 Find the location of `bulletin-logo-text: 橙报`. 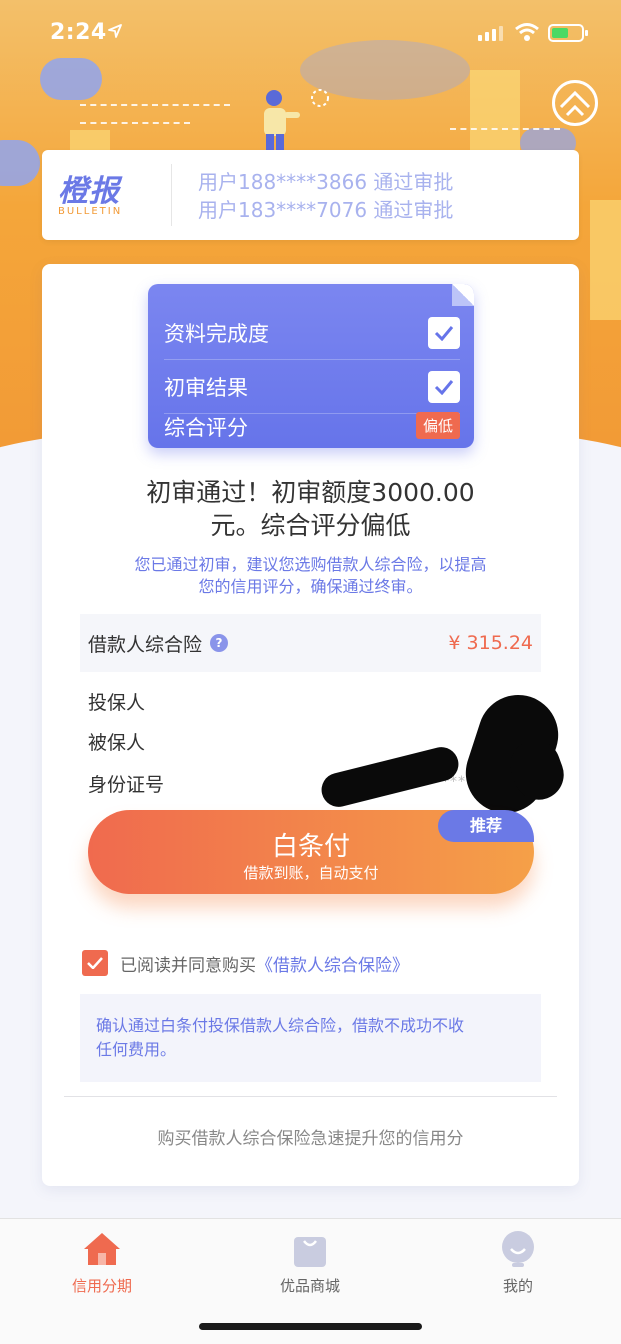

bulletin-logo-text: 橙报 is located at coordinates (89, 191).